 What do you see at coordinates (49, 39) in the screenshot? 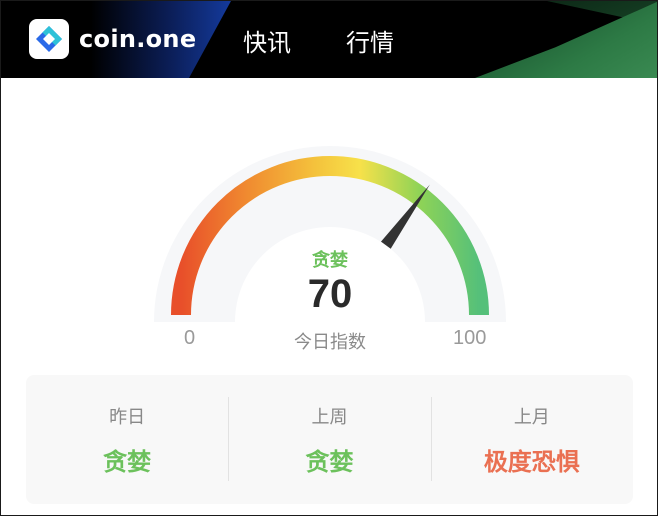
I see `diamond-logo-icon` at bounding box center [49, 39].